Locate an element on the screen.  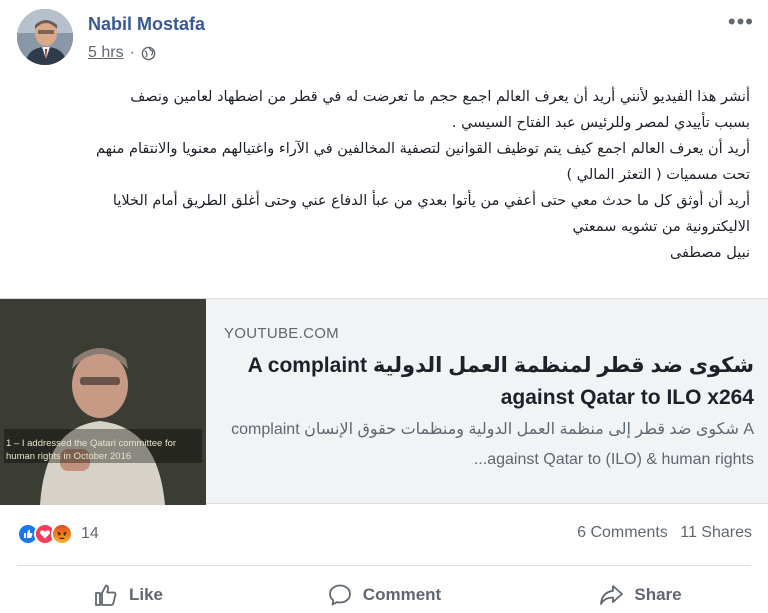
post-action-bar: Like Comment Share is located at coordinates (384, 594).